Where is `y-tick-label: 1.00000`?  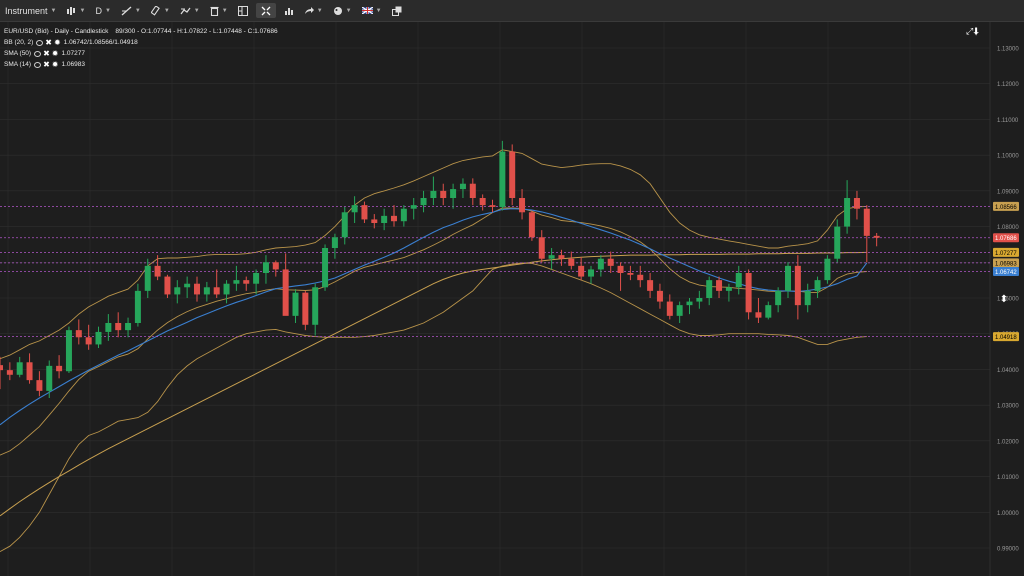 y-tick-label: 1.00000 is located at coordinates (1008, 514).